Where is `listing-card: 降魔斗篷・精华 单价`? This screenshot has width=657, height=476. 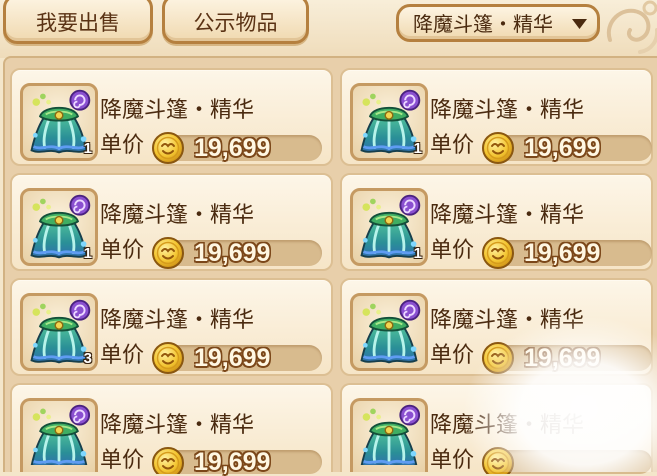
listing-card: 降魔斗篷・精华 单价 is located at coordinates (496, 428).